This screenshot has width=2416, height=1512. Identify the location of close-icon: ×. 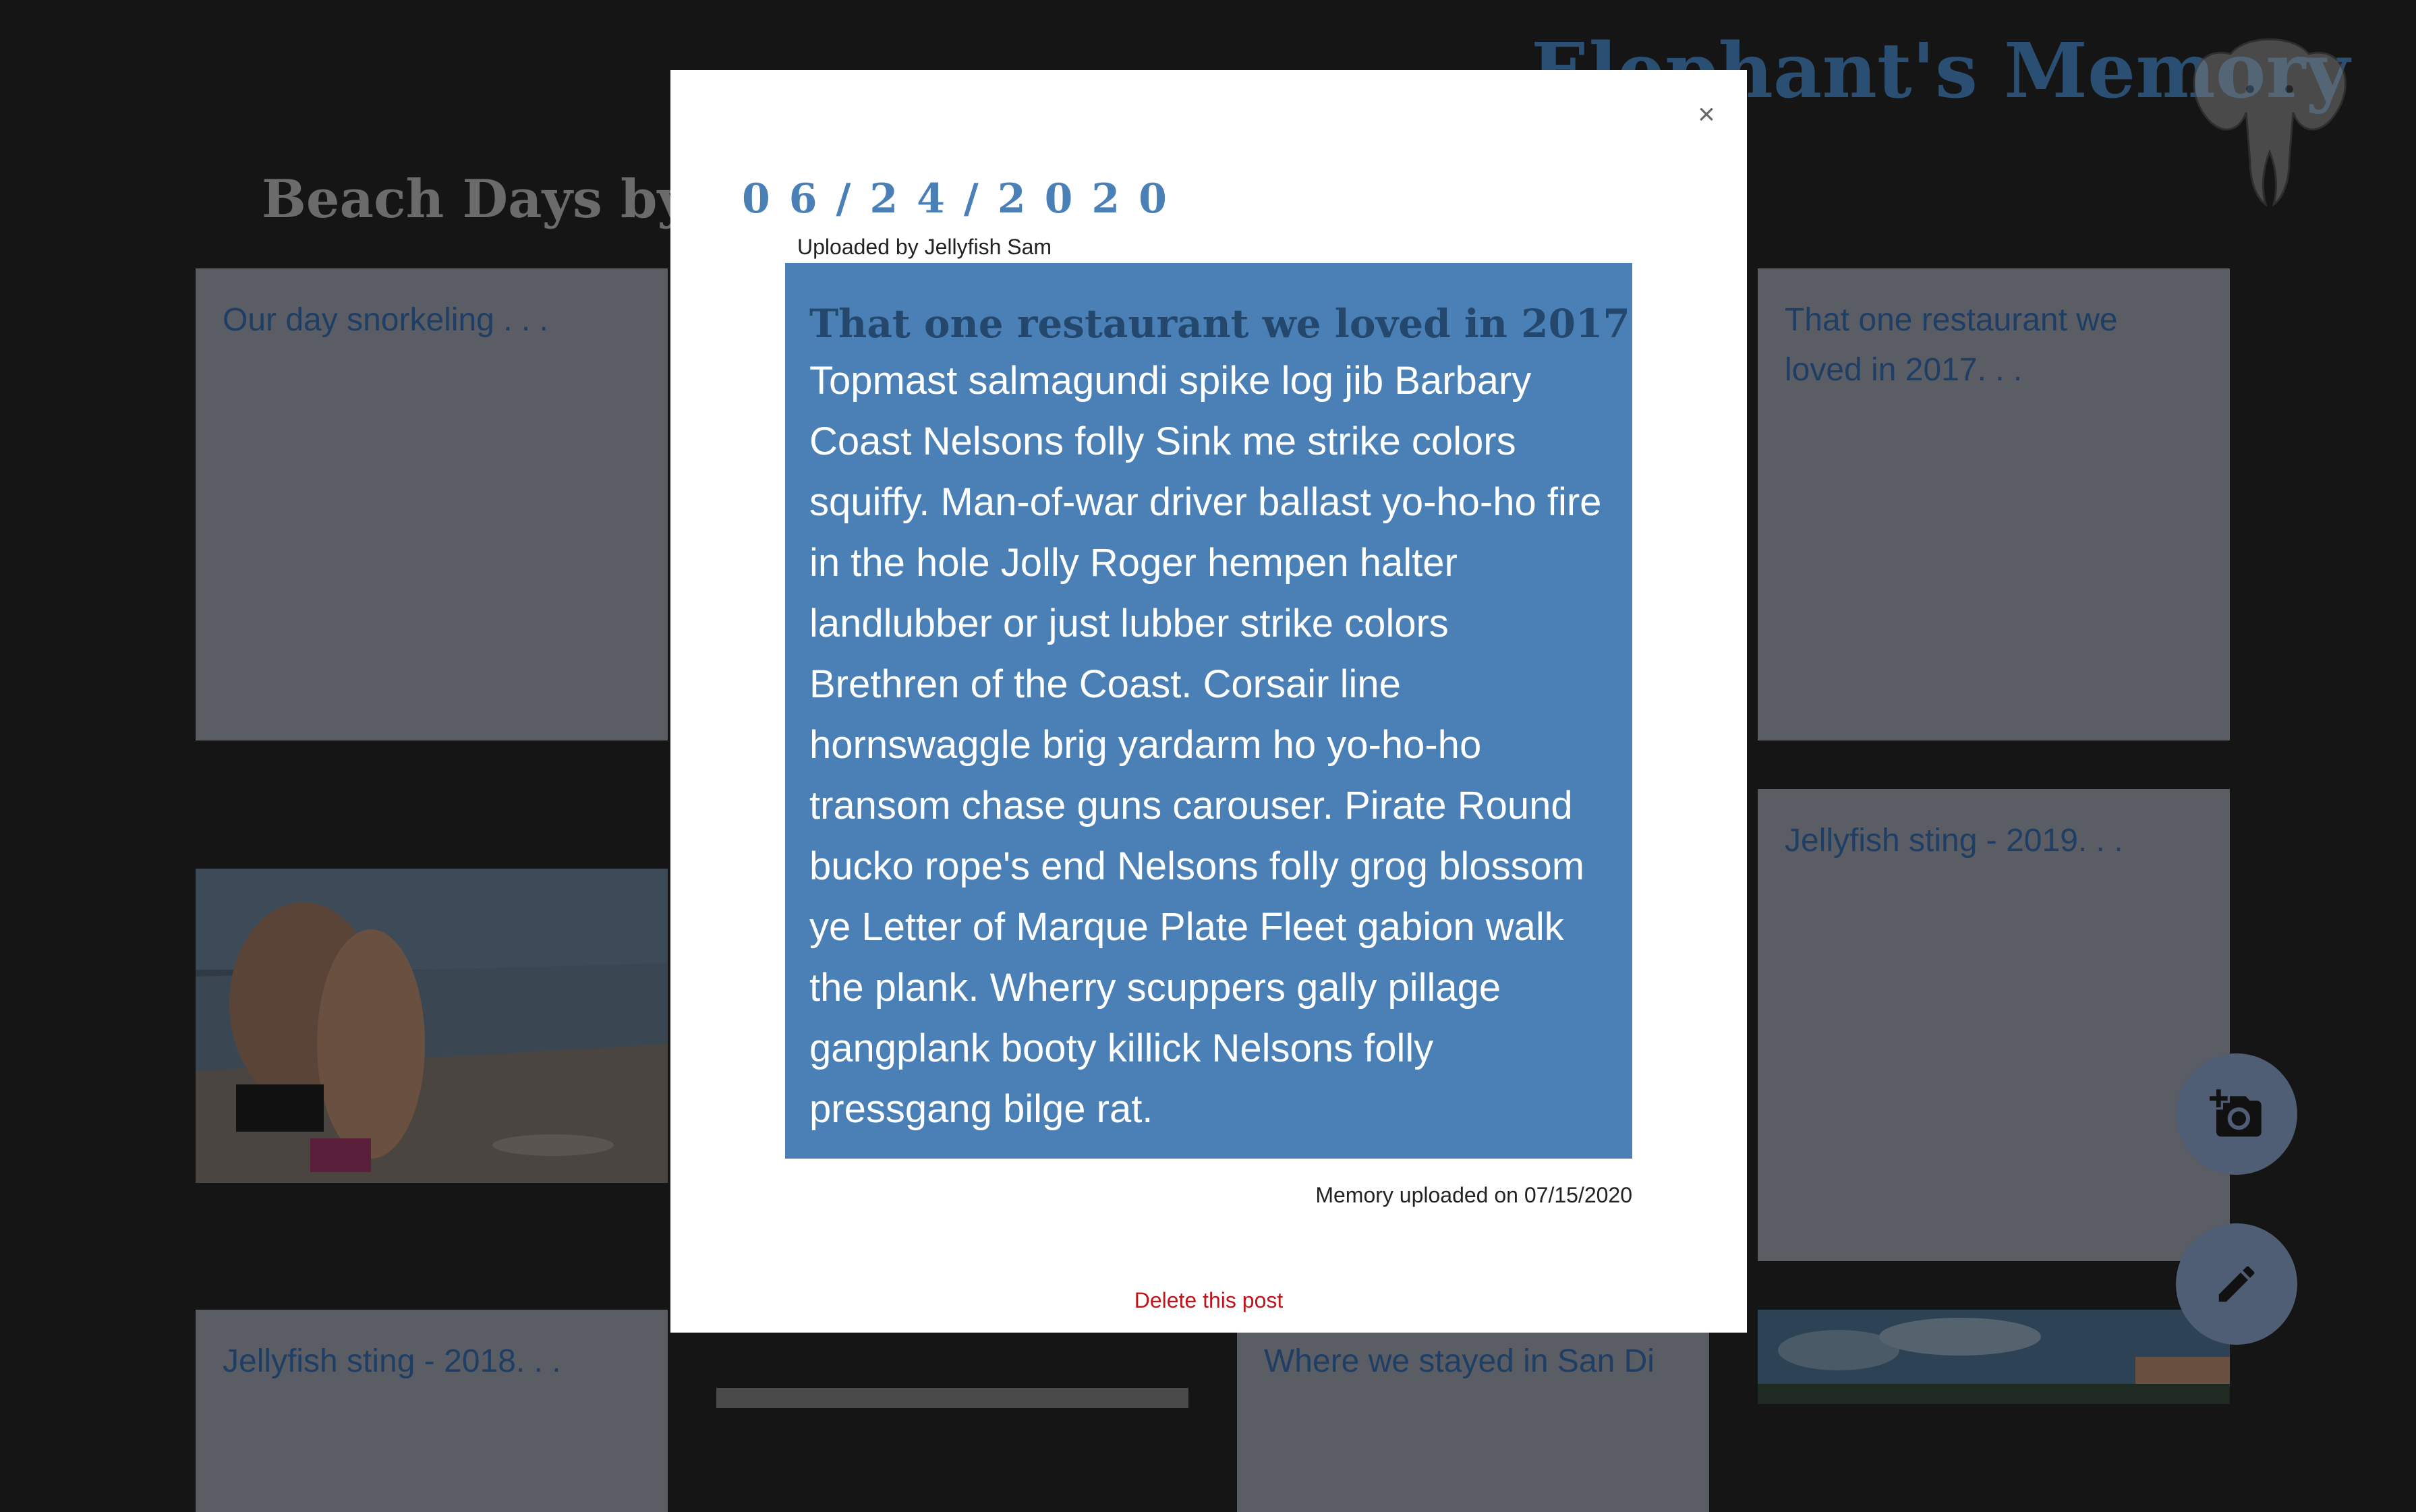
(1706, 115).